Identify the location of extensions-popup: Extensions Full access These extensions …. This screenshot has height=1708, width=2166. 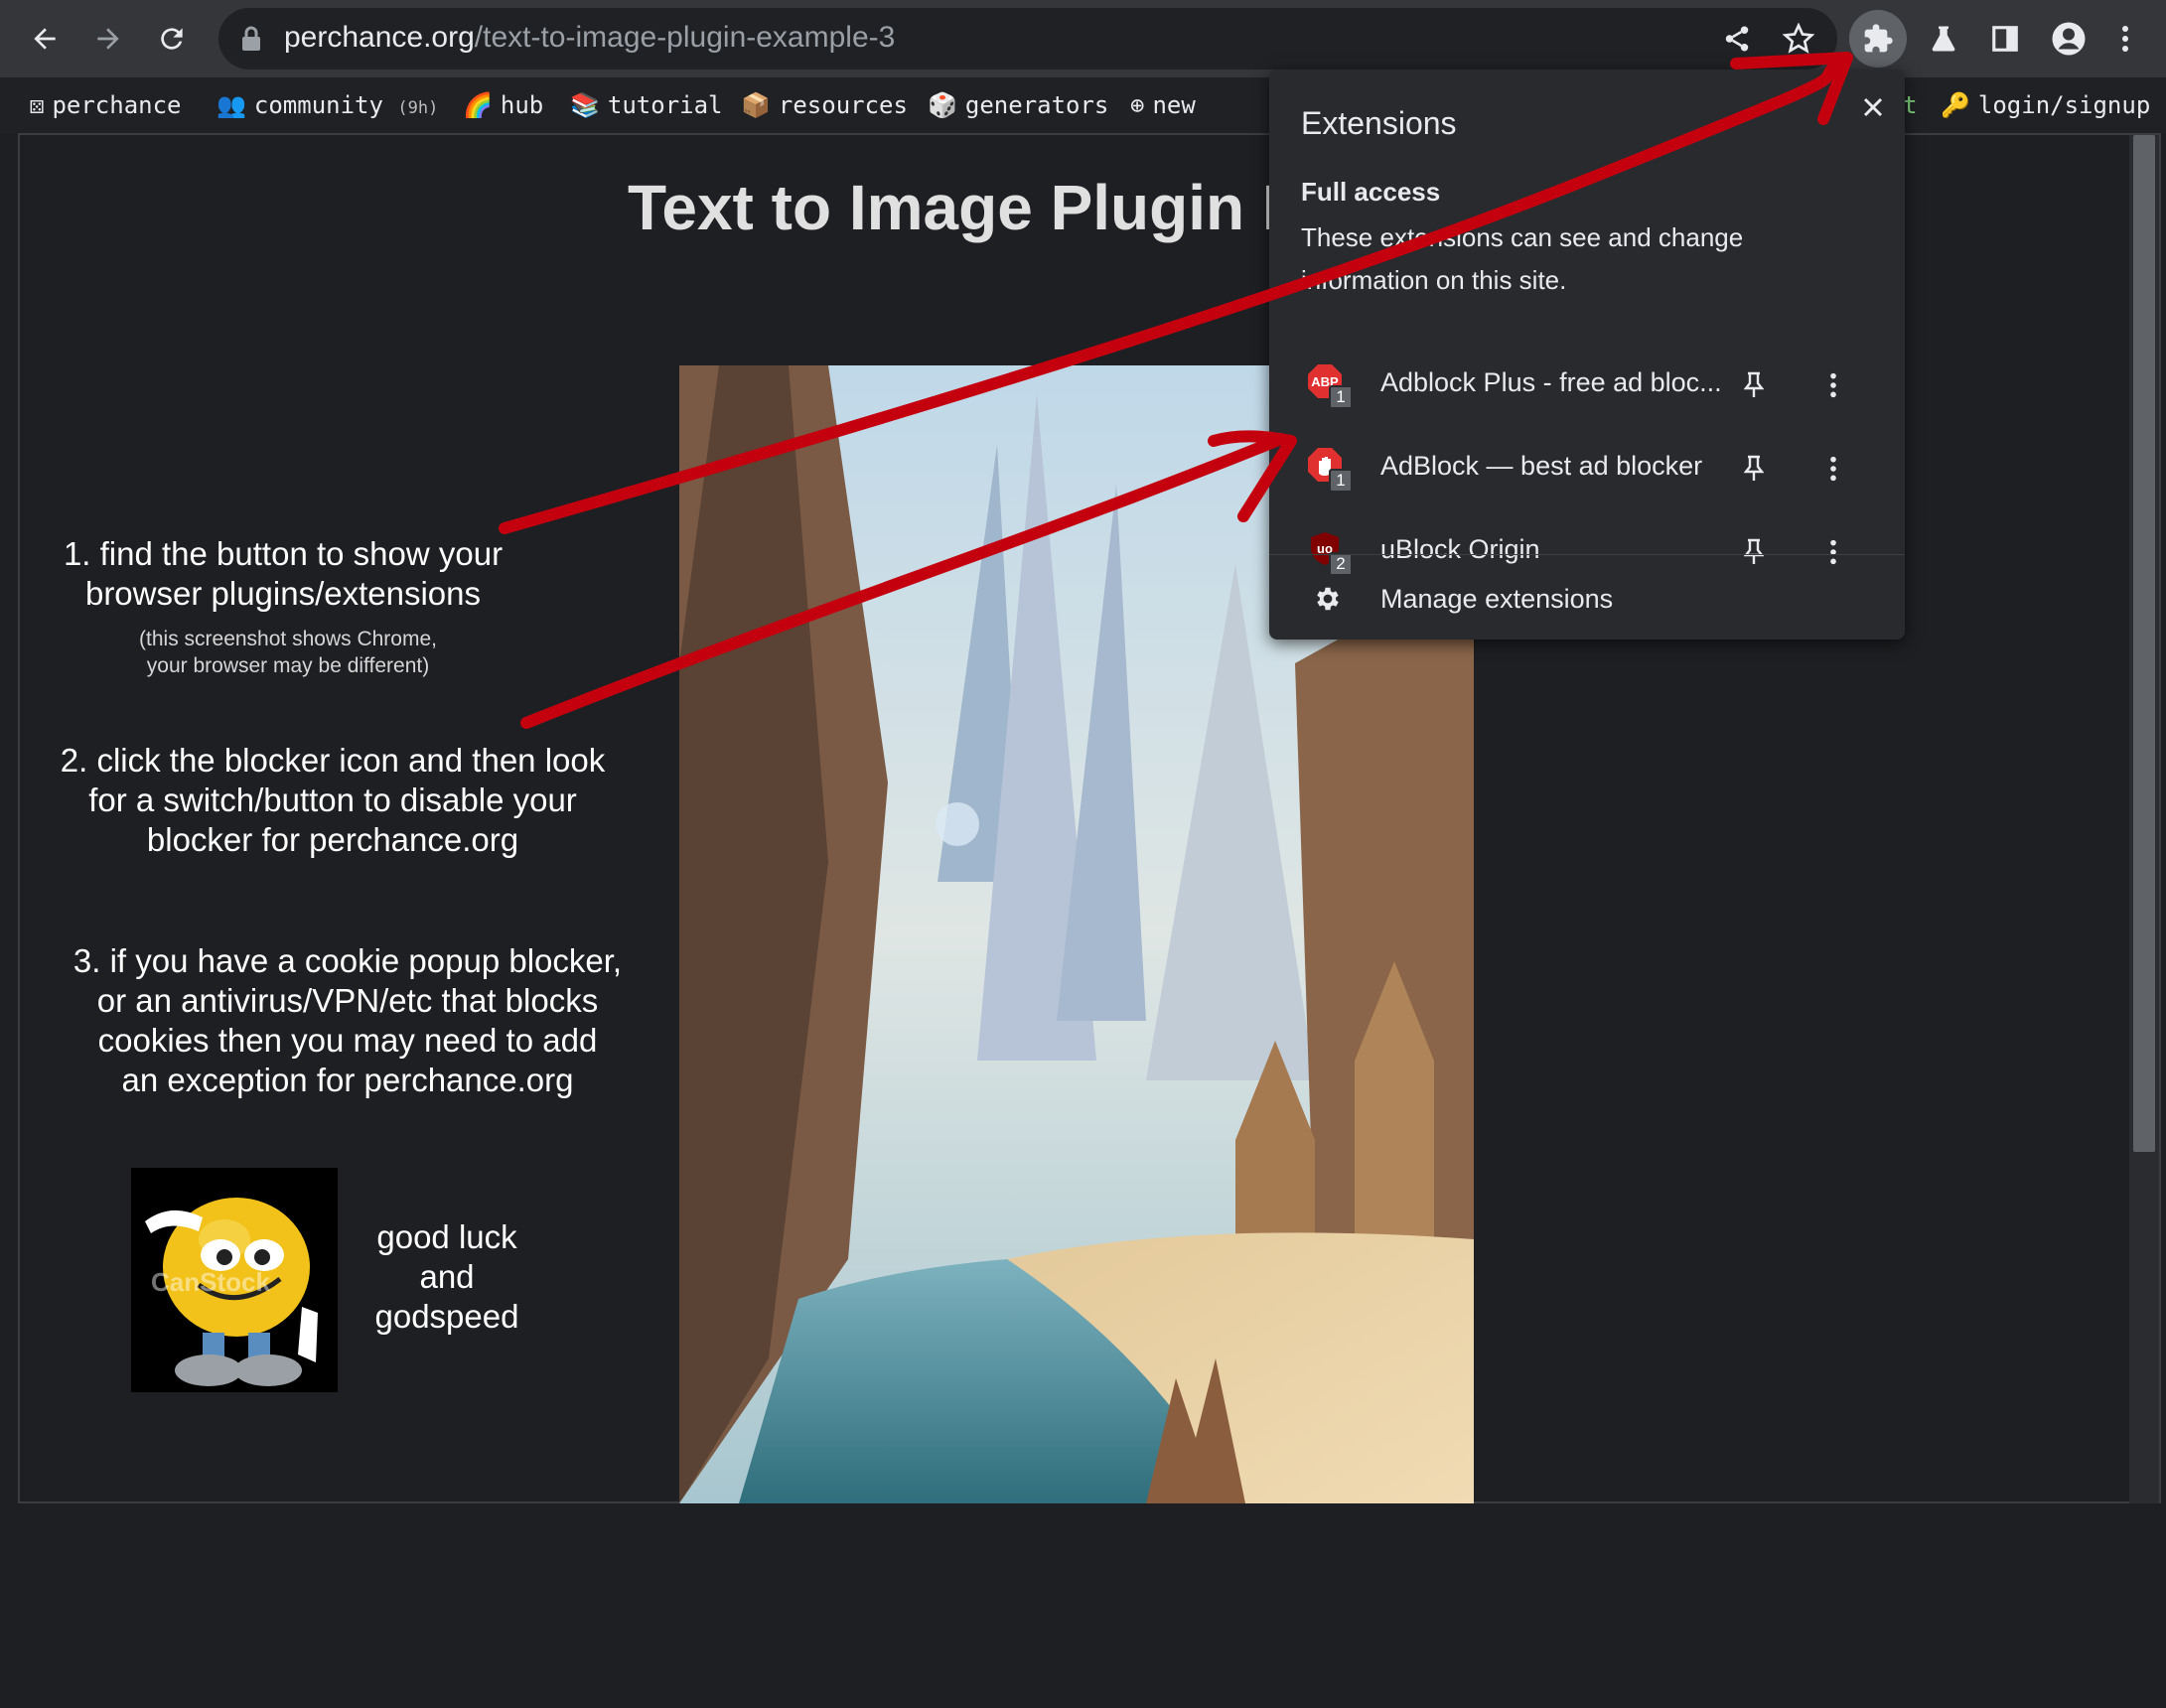
(1587, 355).